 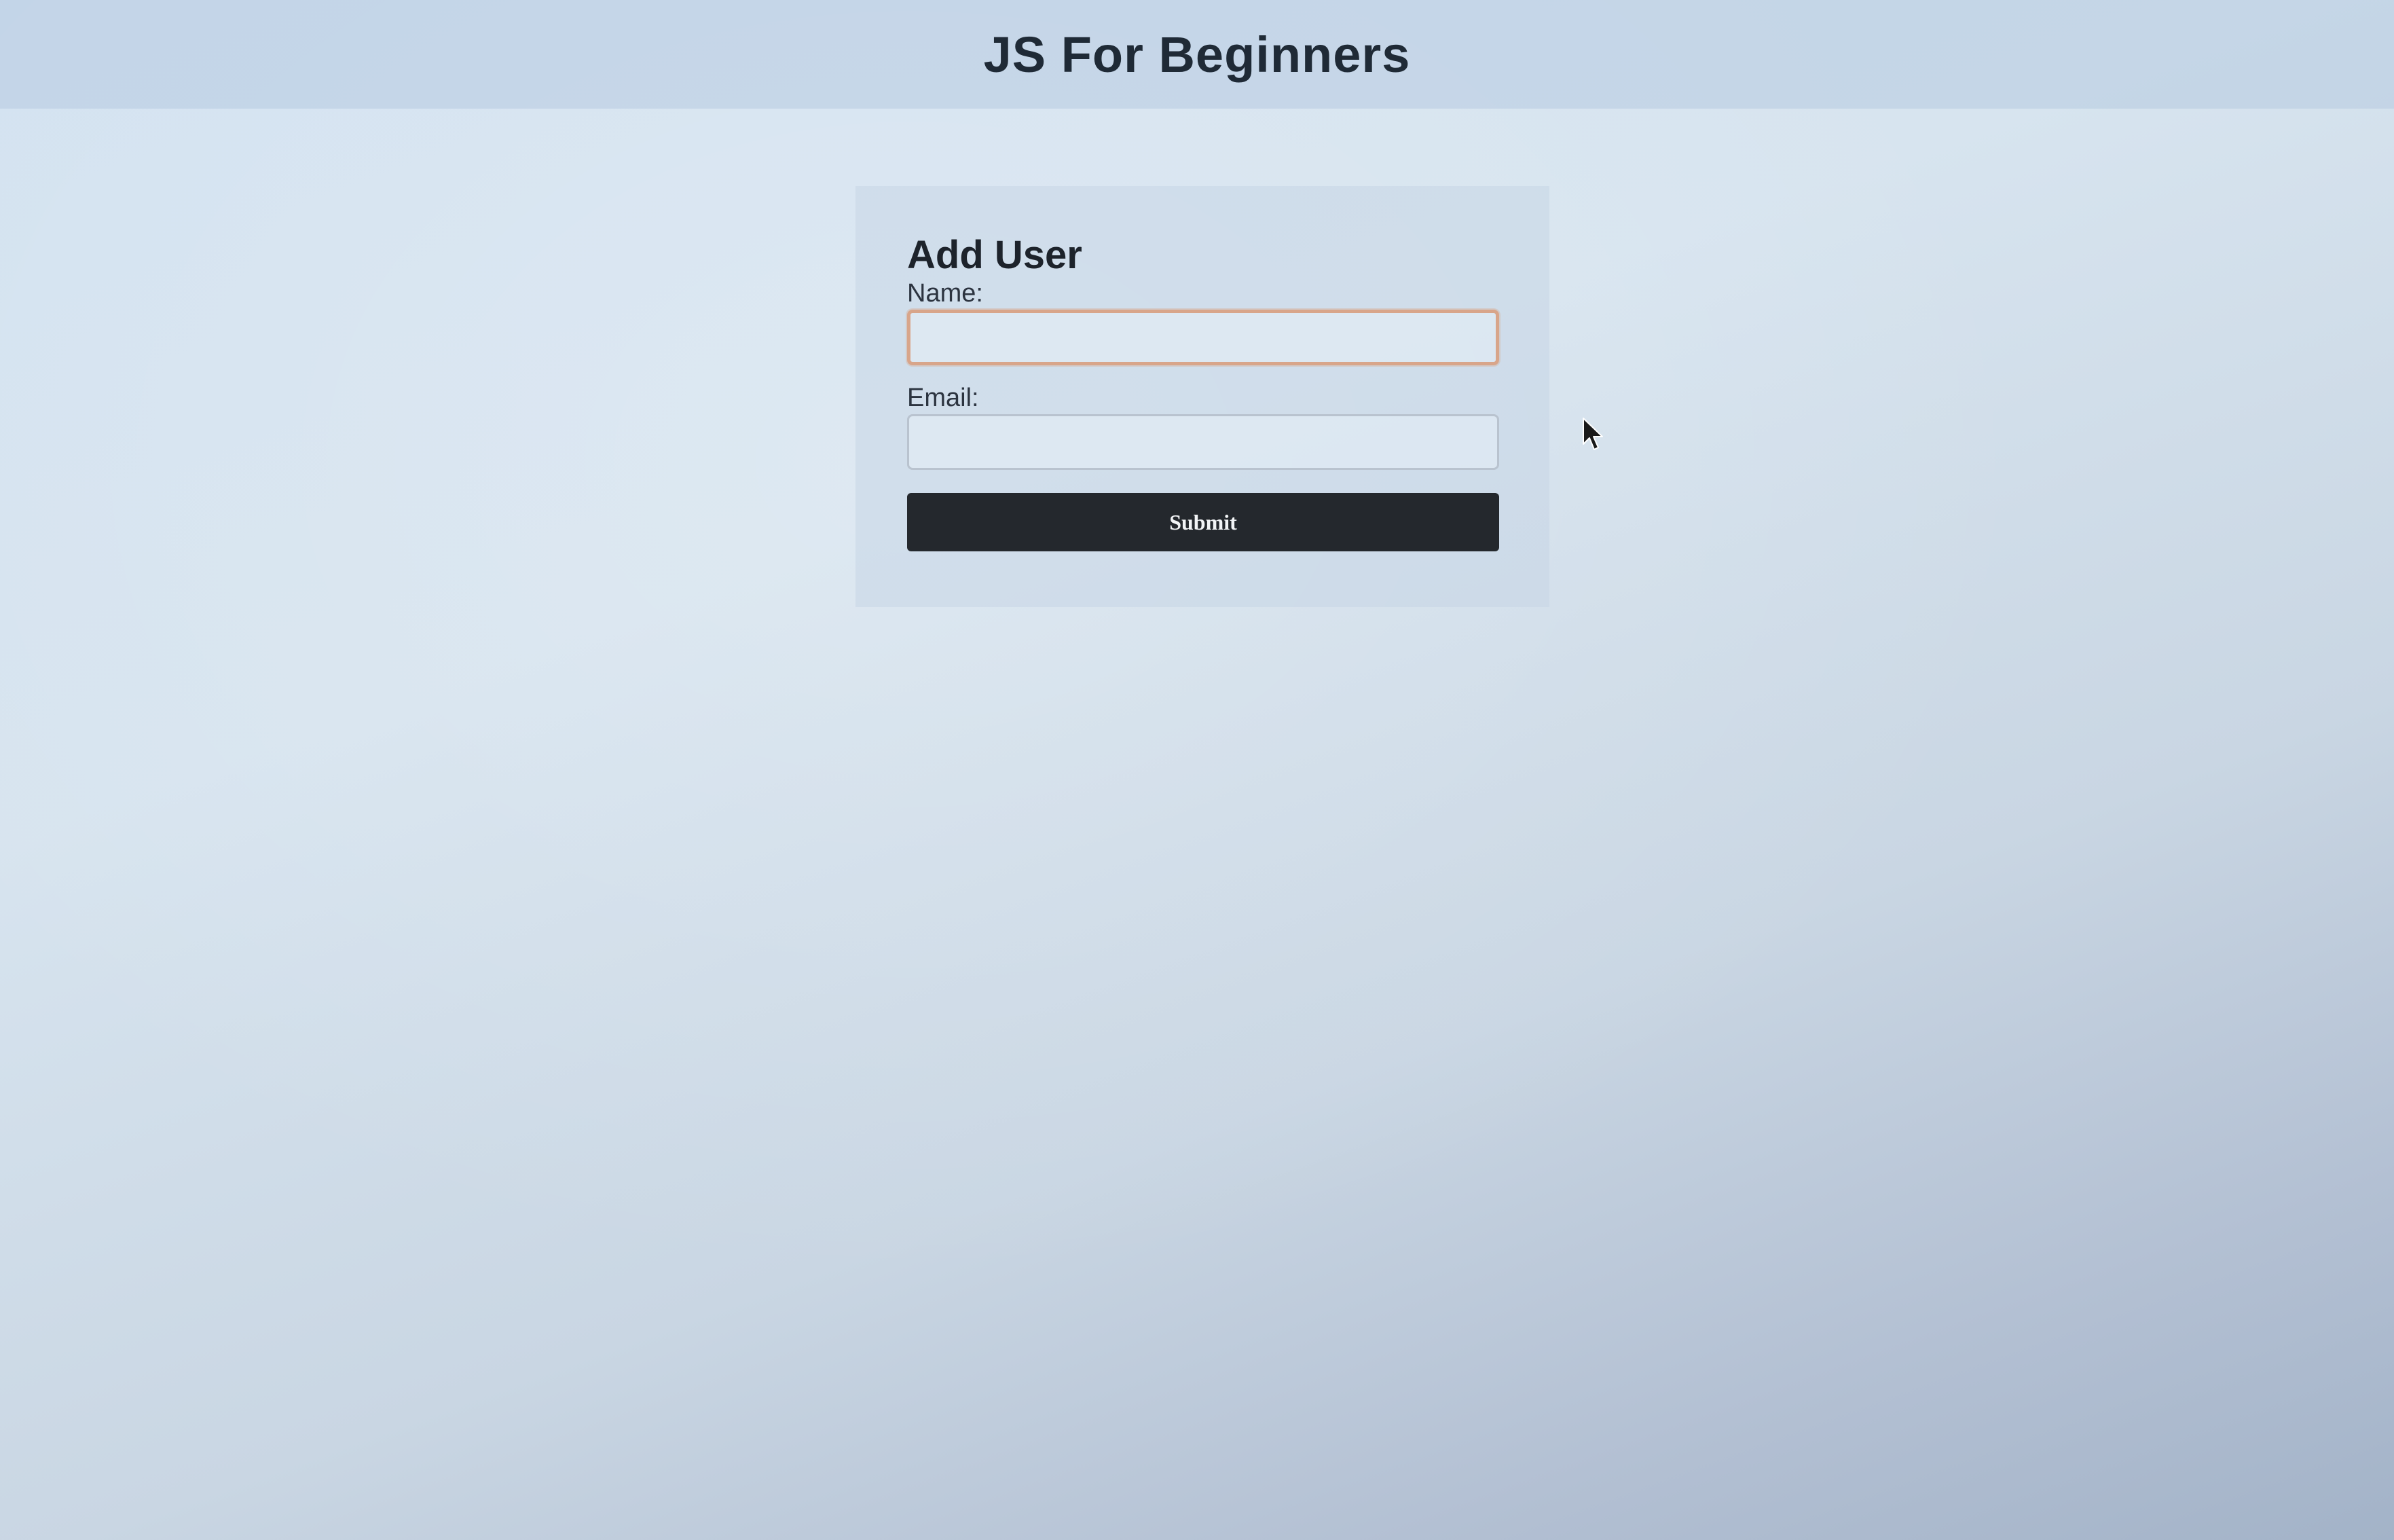 I want to click on page-header: JS For Beginners, so click(x=1197, y=54).